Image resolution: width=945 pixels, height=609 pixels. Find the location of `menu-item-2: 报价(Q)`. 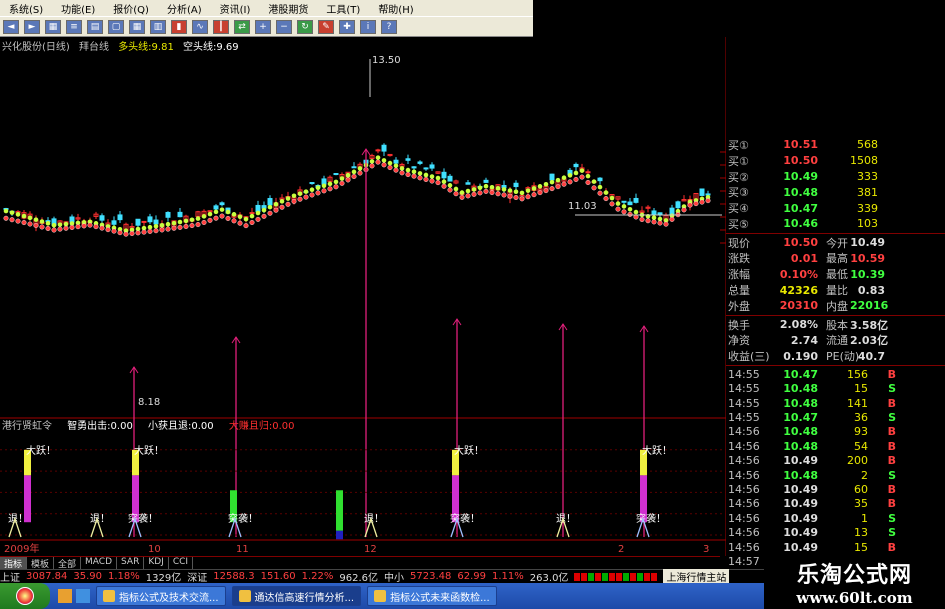

menu-item-2: 报价(Q) is located at coordinates (131, 8).